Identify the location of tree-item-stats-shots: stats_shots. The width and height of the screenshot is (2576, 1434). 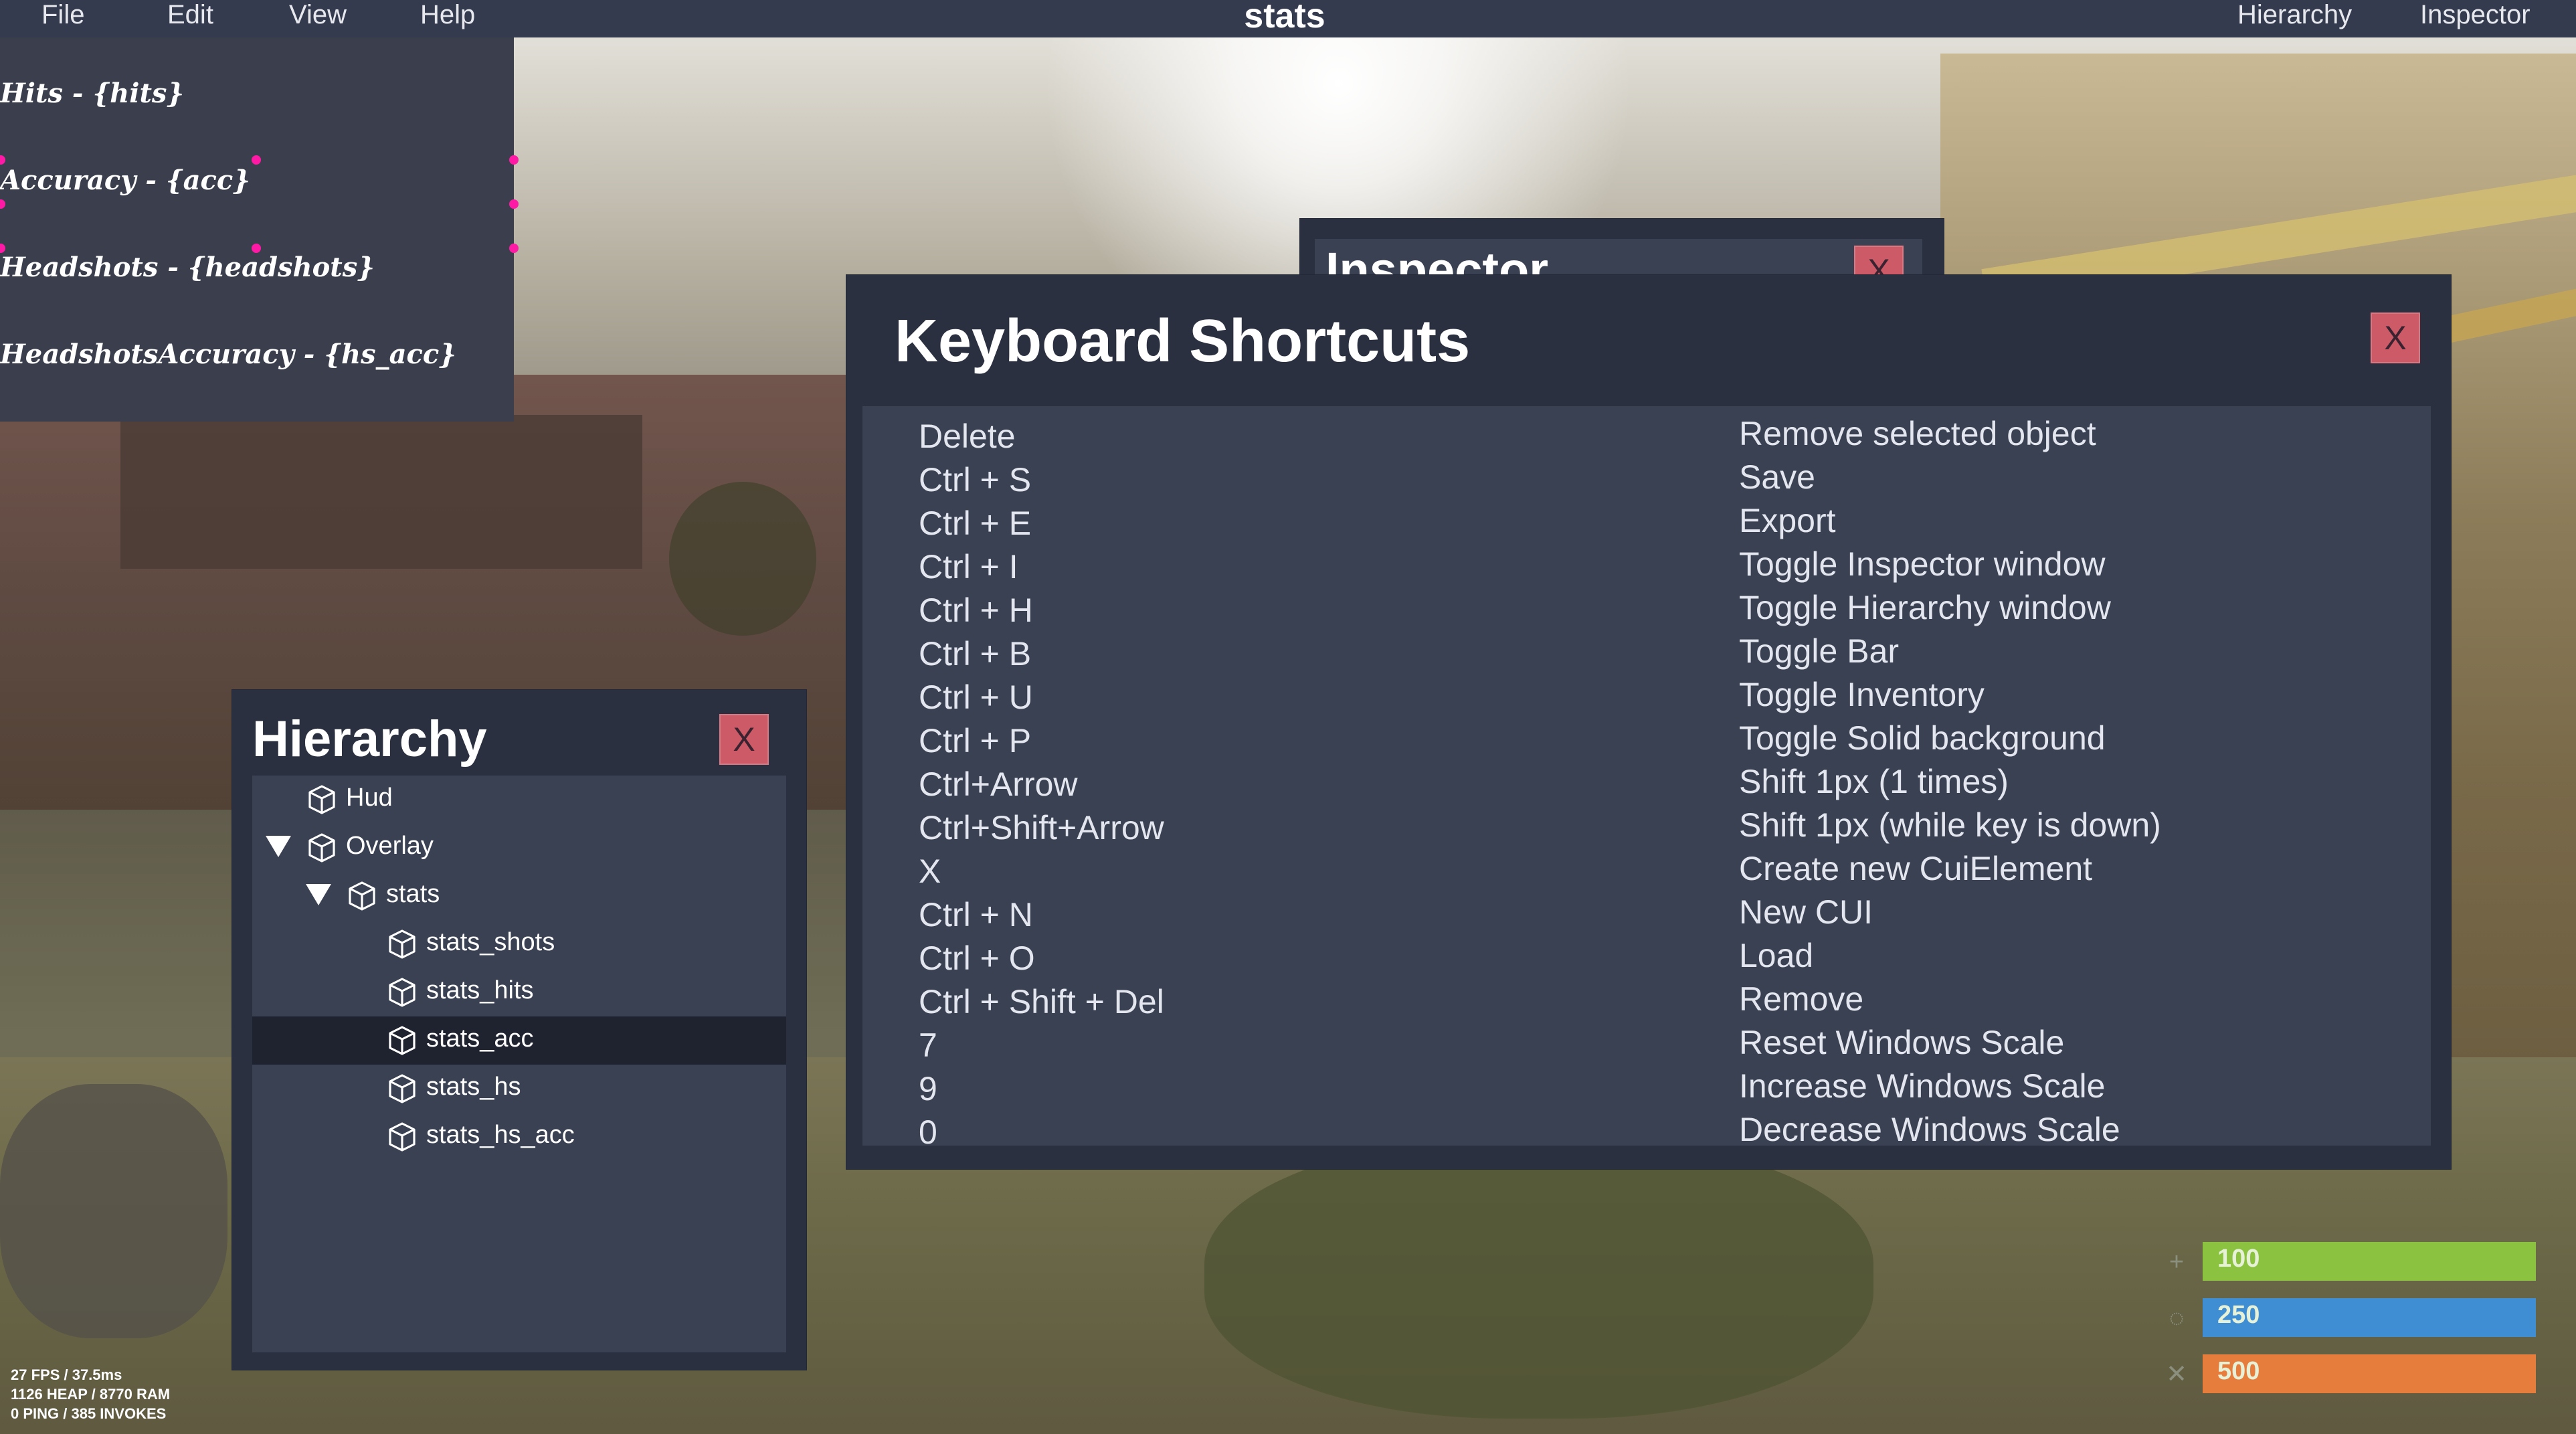
(519, 944).